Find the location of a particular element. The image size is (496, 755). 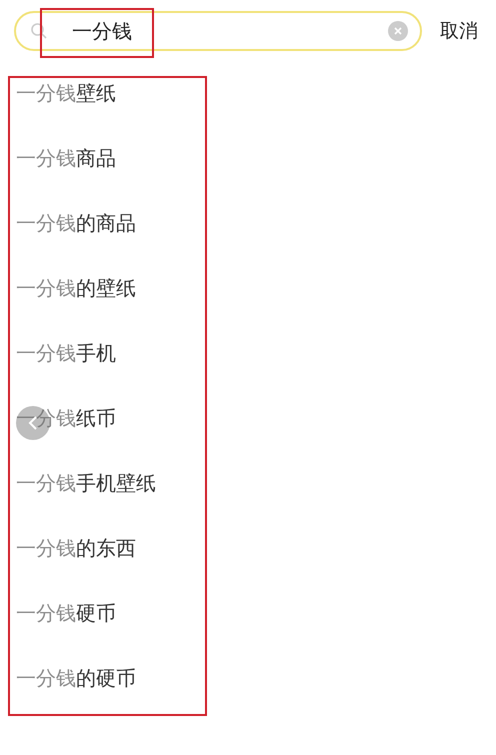

suggestion-item: 一分钱的硬币 is located at coordinates (76, 696).